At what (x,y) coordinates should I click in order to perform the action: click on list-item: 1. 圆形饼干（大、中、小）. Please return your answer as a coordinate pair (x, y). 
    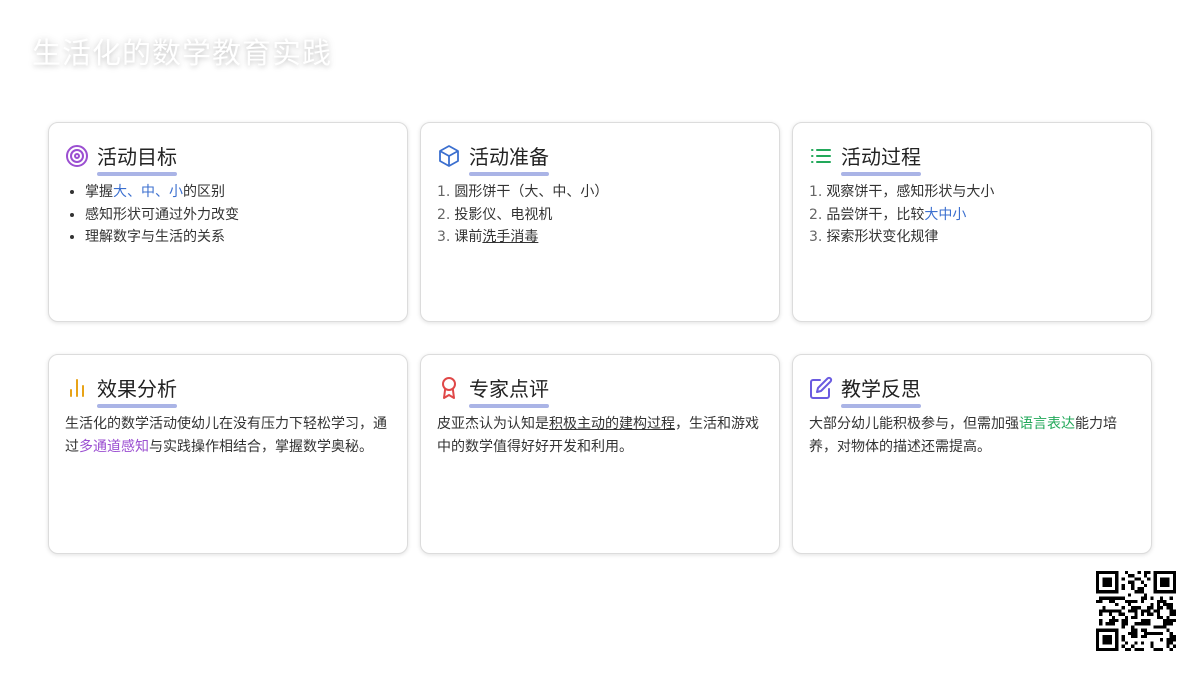
    Looking at the image, I should click on (523, 192).